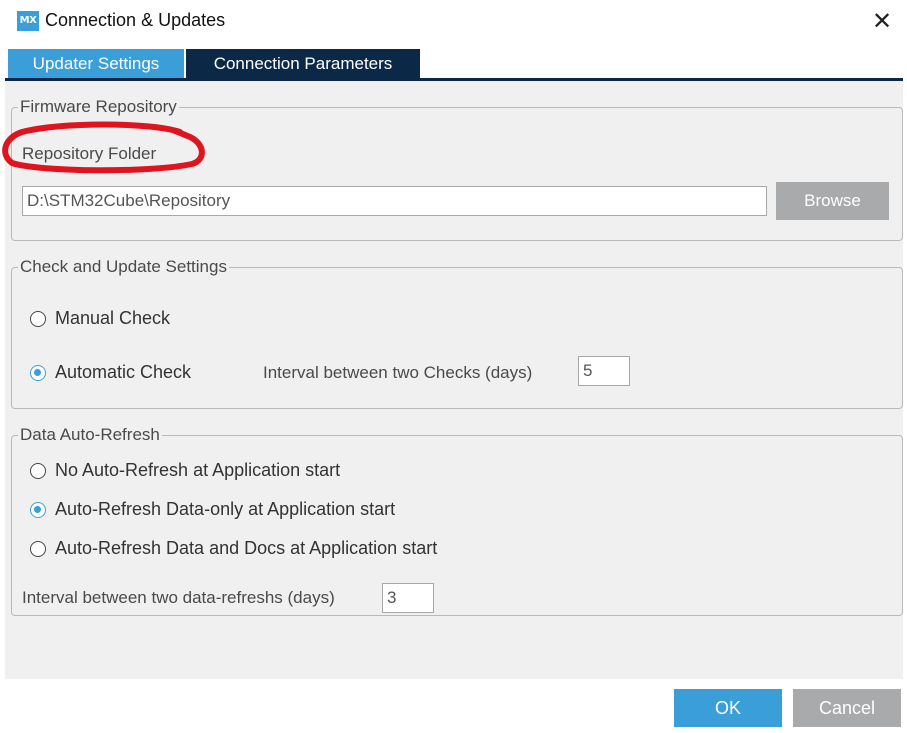 The width and height of the screenshot is (907, 733). I want to click on tab-updater-settings: Updater Settings, so click(96, 64).